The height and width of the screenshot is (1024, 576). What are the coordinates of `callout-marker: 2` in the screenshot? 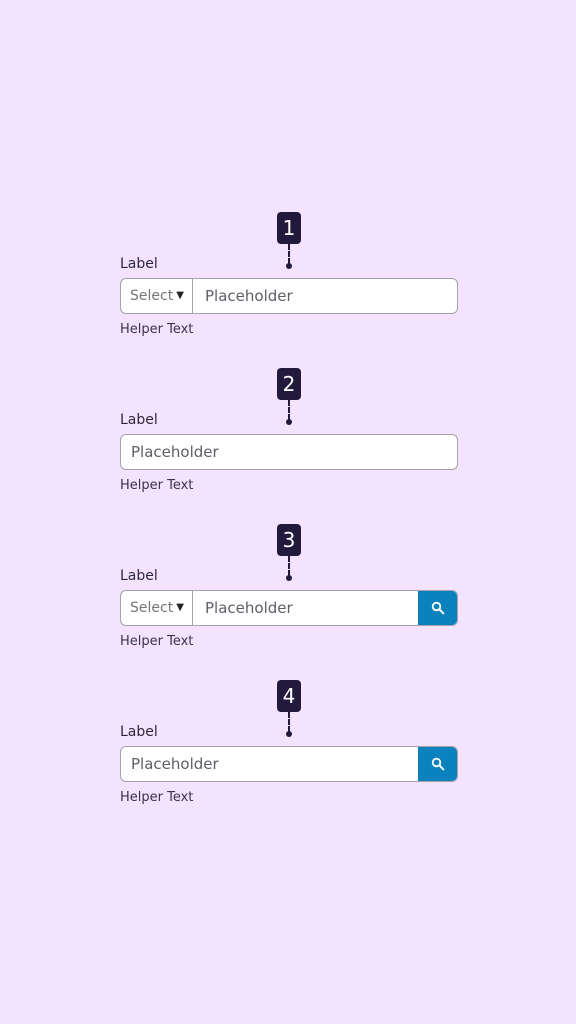 It's located at (289, 397).